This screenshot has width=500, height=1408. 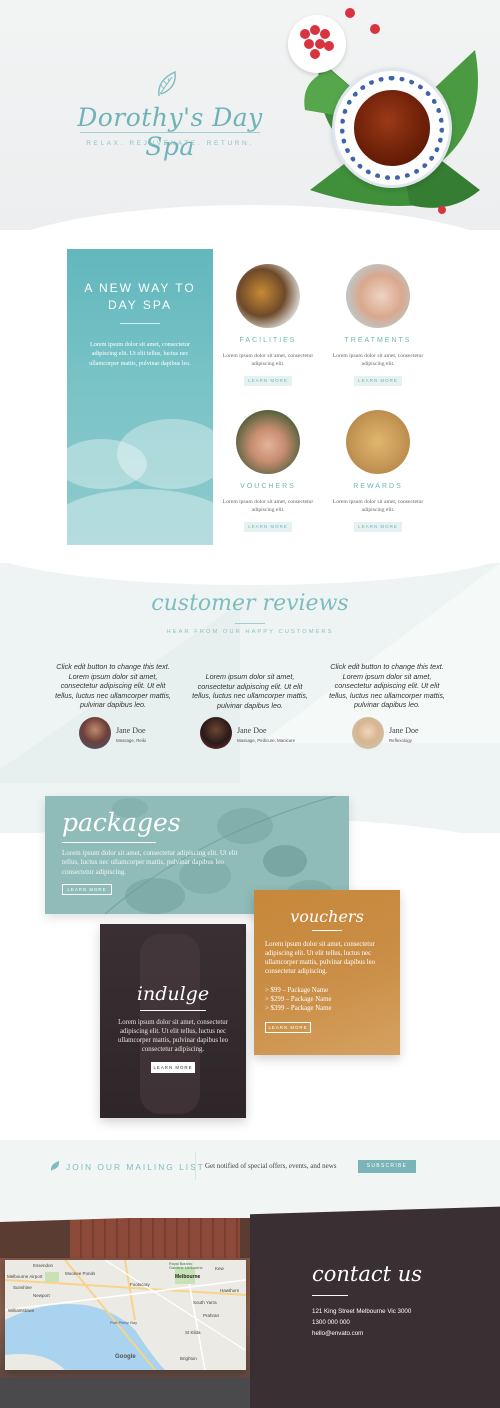 I want to click on subscribe-button: SUBSCRIBE, so click(x=387, y=1166).